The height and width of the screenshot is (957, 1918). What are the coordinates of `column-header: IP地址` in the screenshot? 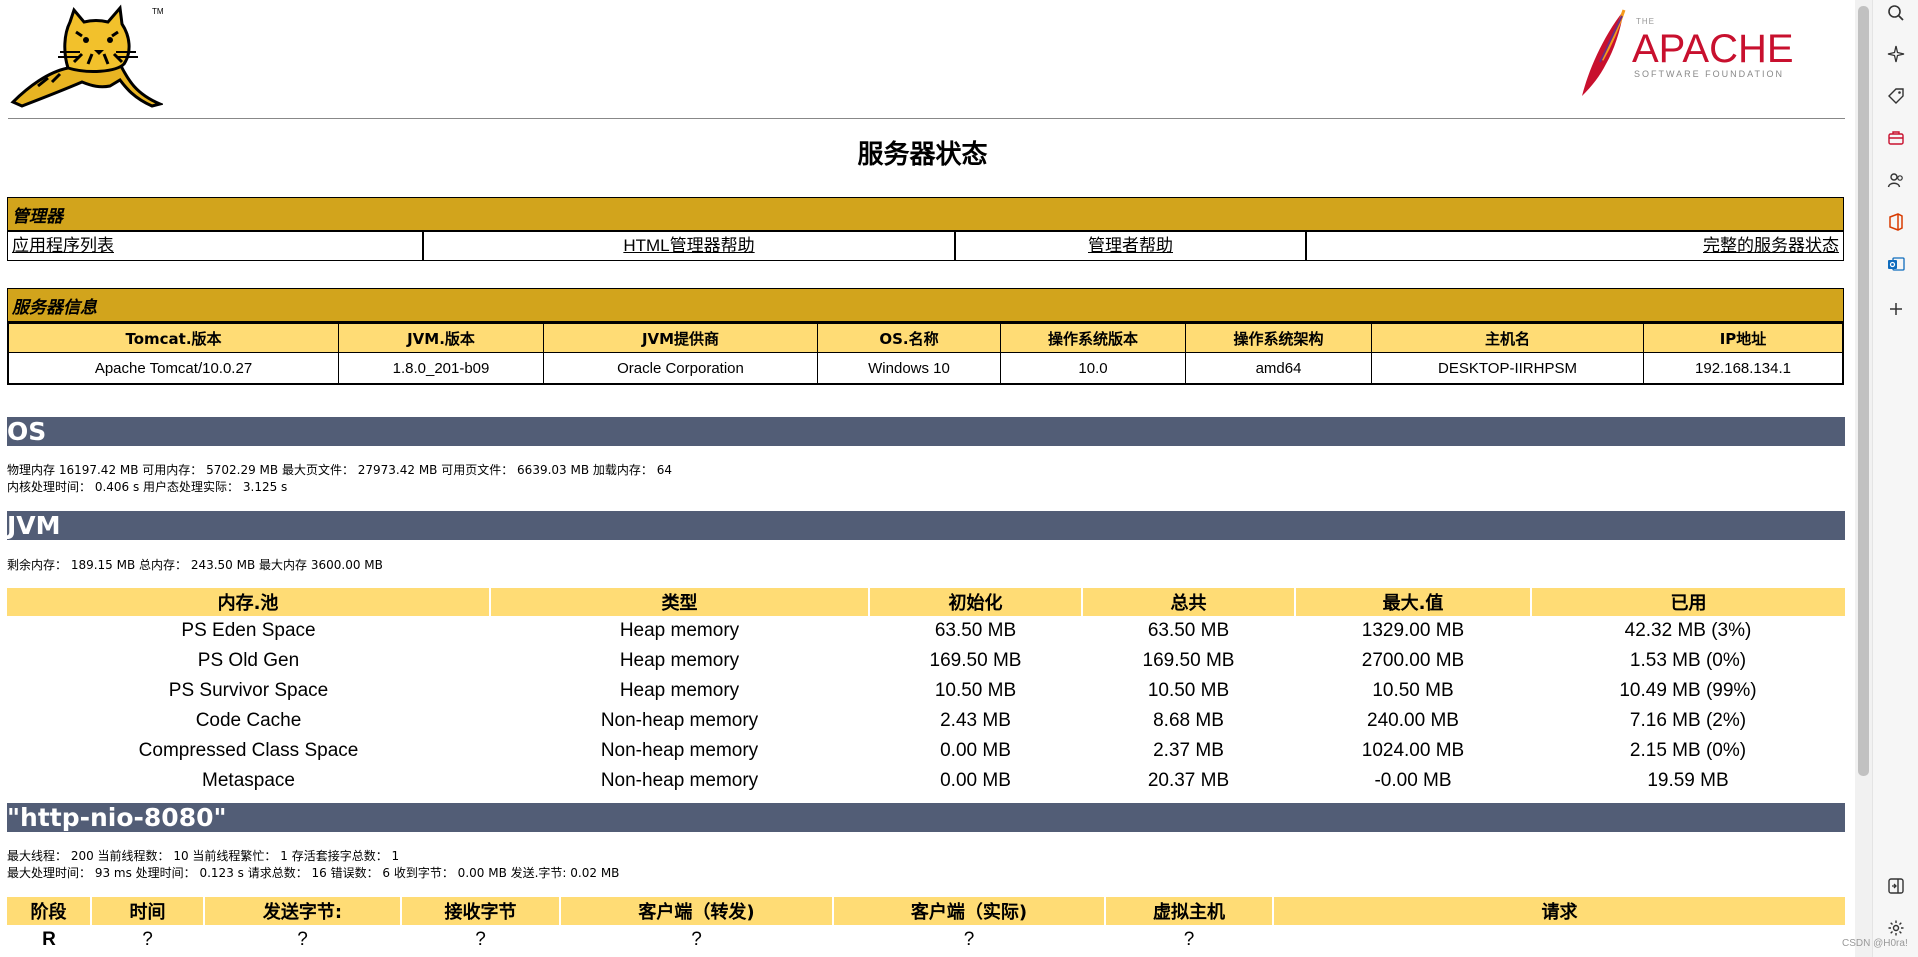 It's located at (1743, 338).